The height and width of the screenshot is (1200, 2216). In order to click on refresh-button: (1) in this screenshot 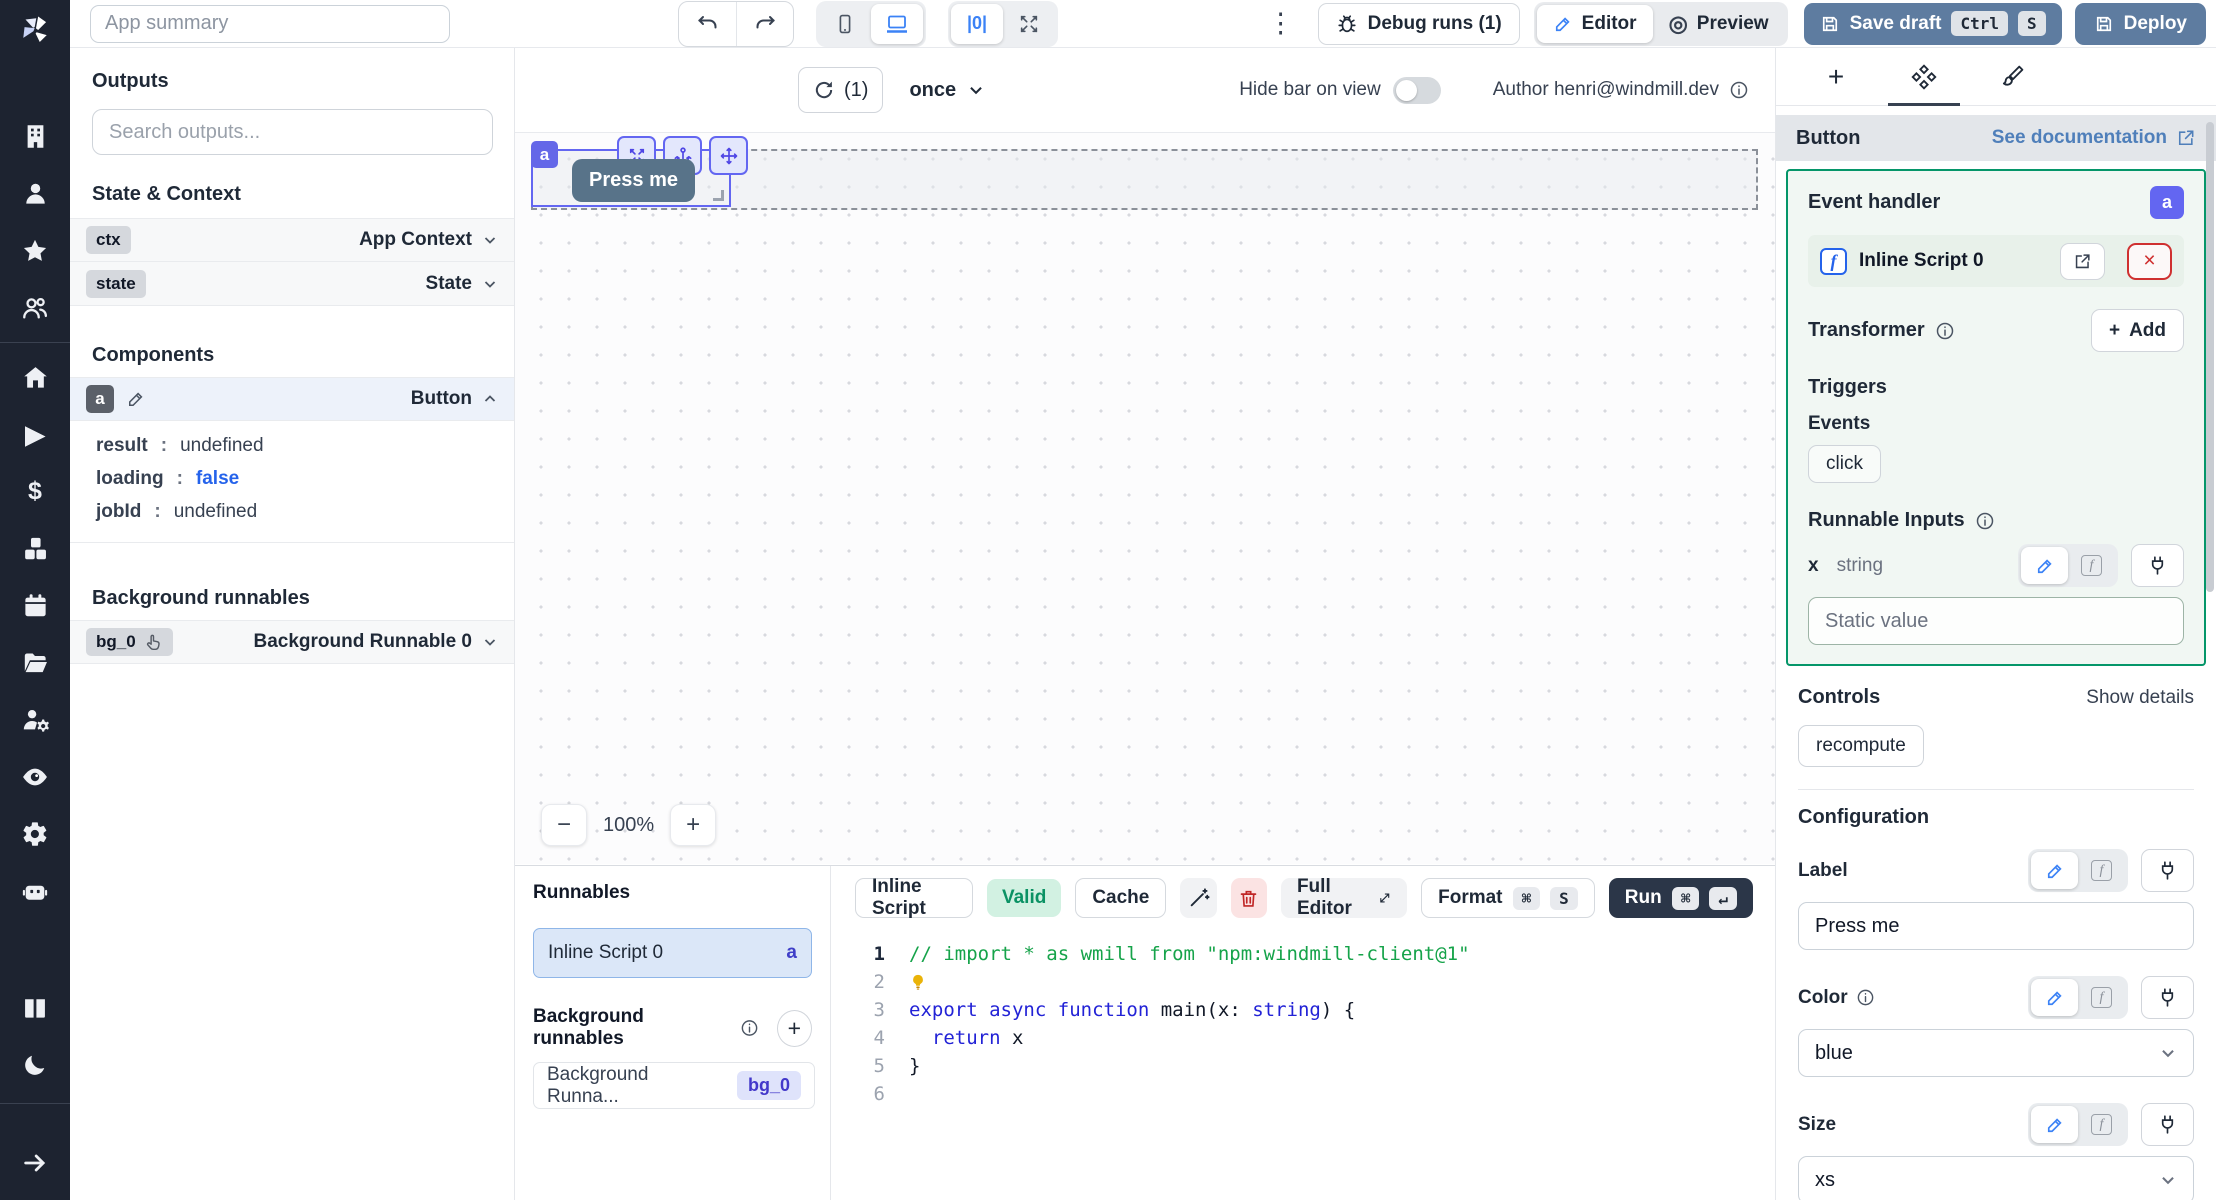, I will do `click(841, 90)`.